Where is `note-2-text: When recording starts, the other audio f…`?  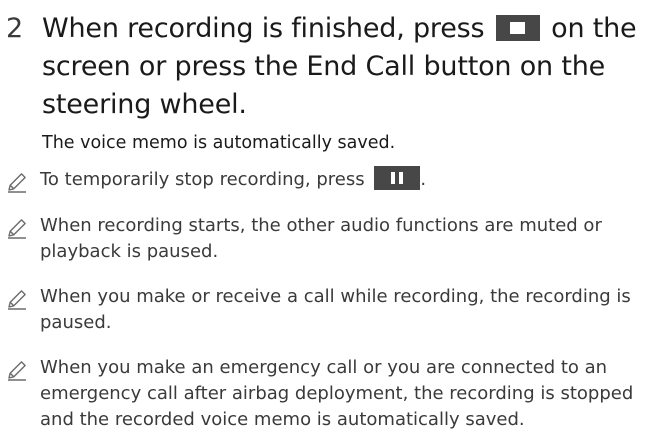 note-2-text: When recording starts, the other audio f… is located at coordinates (321, 238).